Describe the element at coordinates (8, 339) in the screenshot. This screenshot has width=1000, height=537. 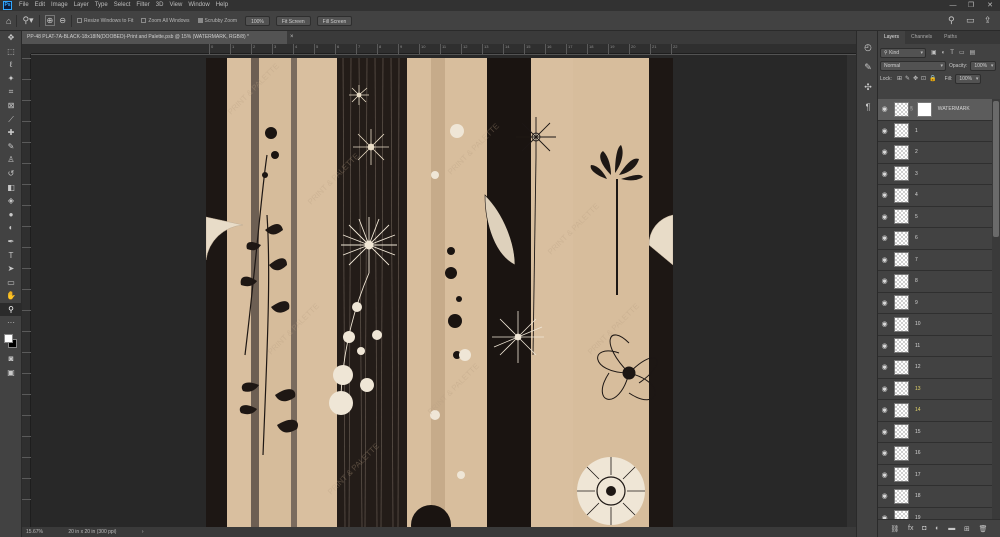
I see `foreground-color-swatch` at that location.